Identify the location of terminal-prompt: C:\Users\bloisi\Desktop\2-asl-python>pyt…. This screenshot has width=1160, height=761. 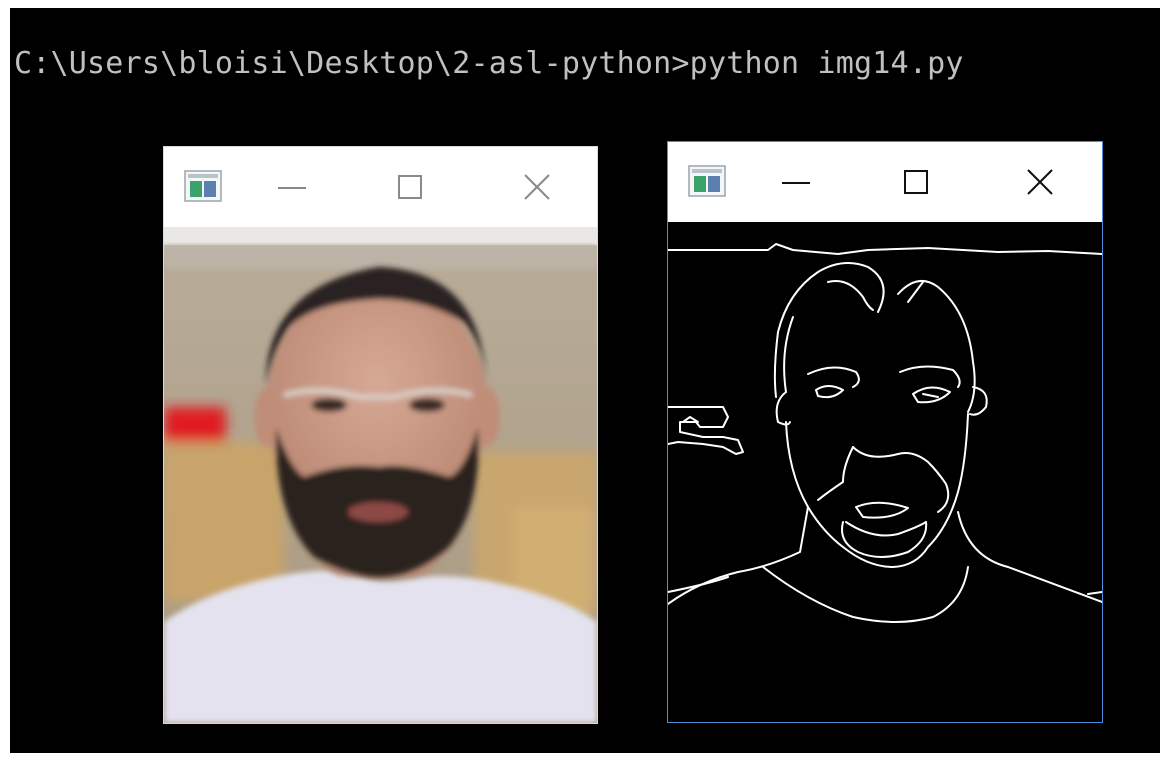
(489, 63).